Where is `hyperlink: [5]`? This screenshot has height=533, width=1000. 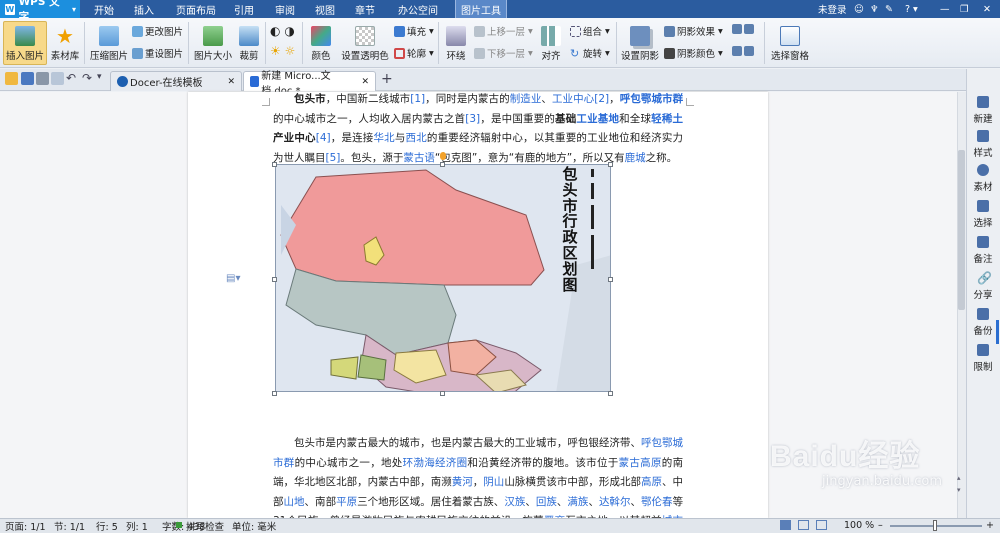 hyperlink: [5] is located at coordinates (333, 158).